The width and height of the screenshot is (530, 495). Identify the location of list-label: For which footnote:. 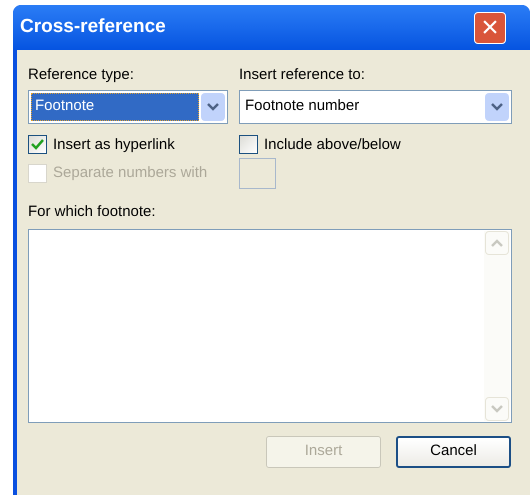
(92, 212).